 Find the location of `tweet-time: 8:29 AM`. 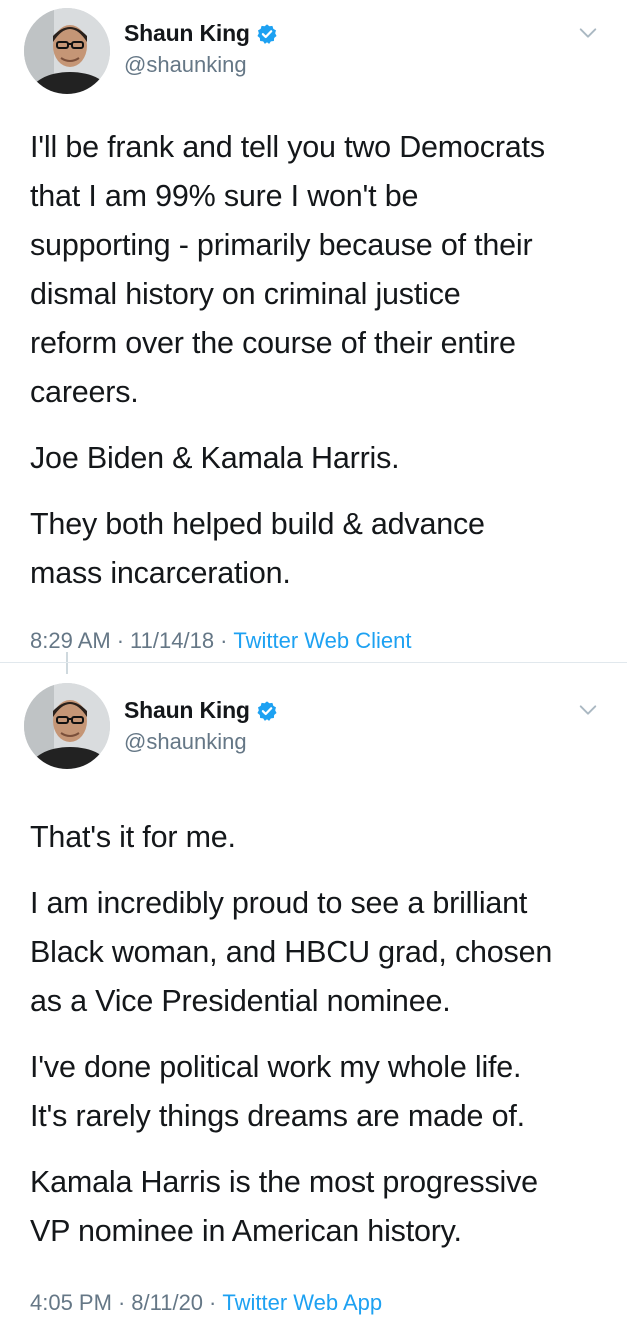

tweet-time: 8:29 AM is located at coordinates (70, 640).